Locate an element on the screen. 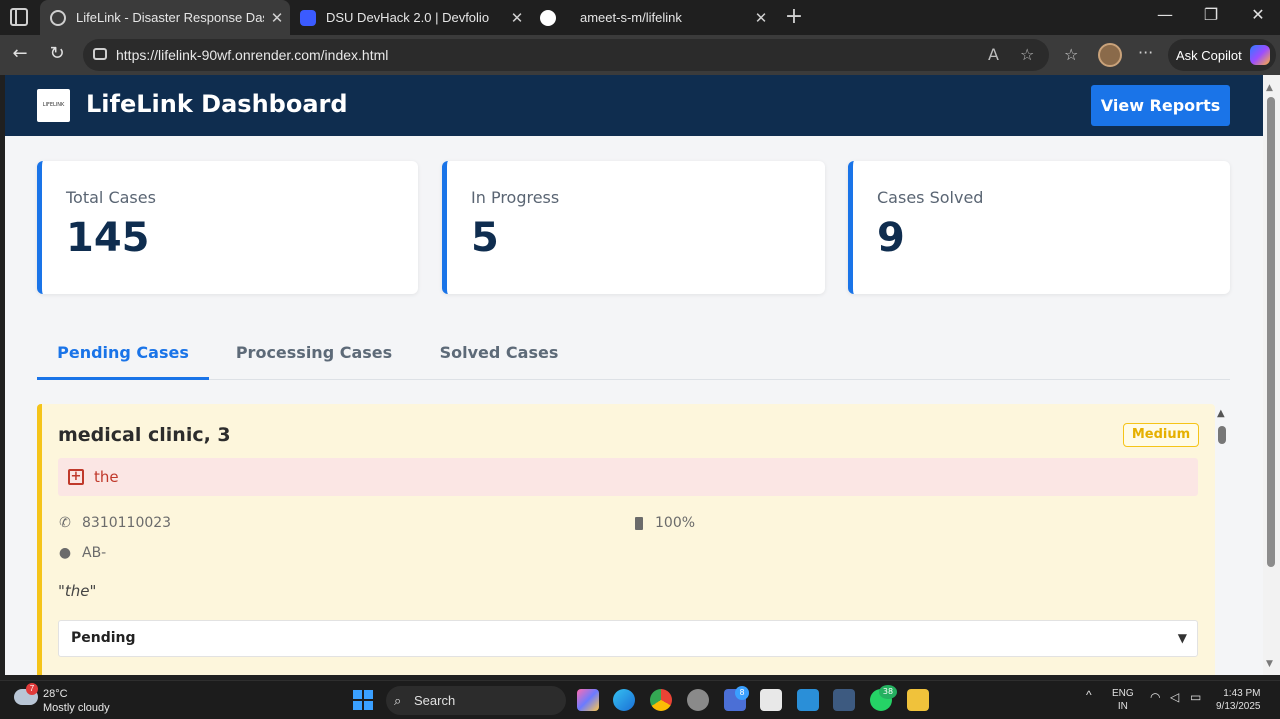 The image size is (1280, 719). vscode-icon is located at coordinates (808, 700).